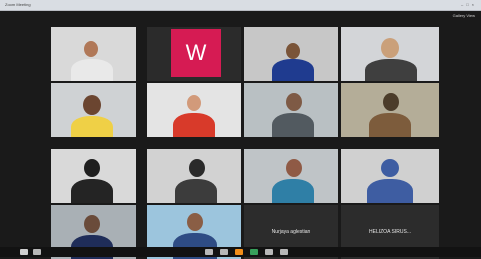 This screenshot has width=481, height=259. I want to click on participant-tile-p3, so click(291, 54).